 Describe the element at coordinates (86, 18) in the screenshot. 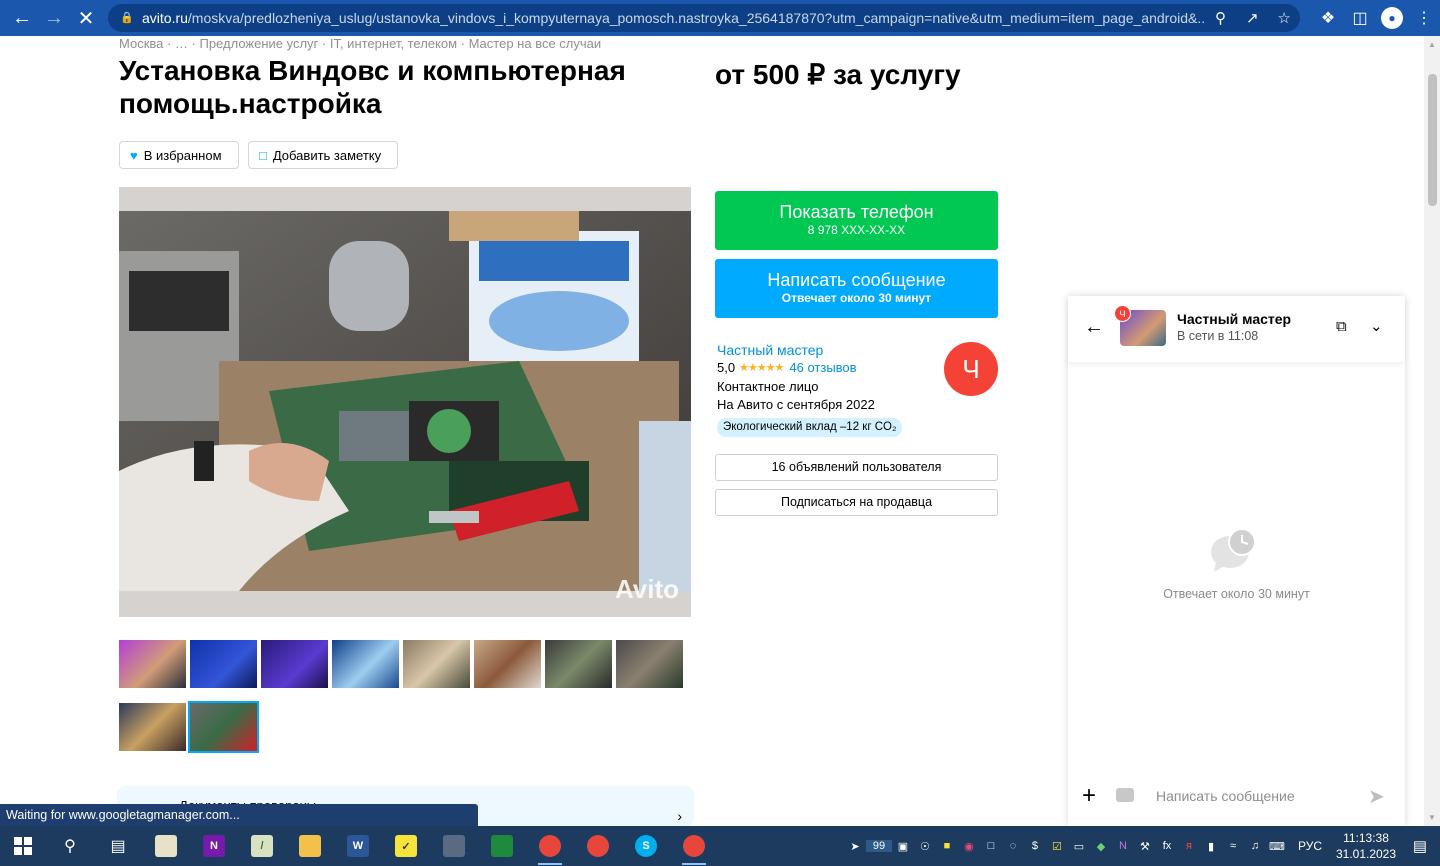

I see `stop-loading-icon: ✕` at that location.